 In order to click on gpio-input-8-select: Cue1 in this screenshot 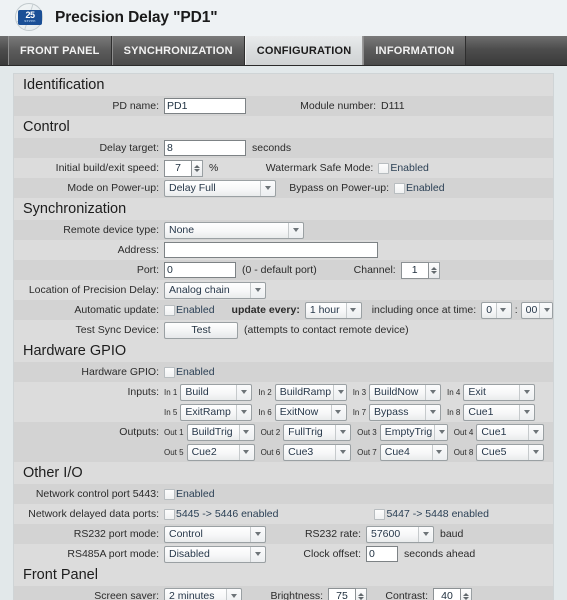, I will do `click(499, 412)`.